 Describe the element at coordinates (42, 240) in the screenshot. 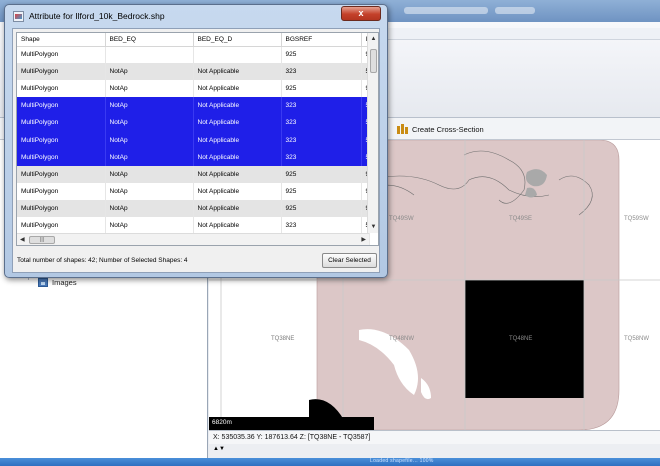

I see `scroll-thumb: |||` at that location.